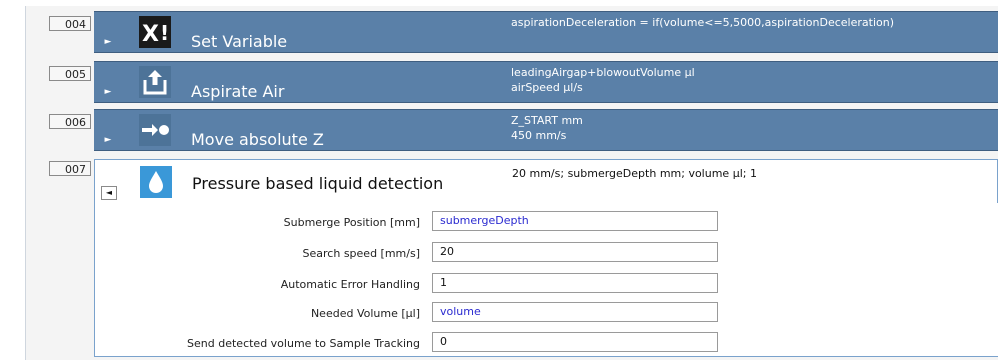 Image resolution: width=998 pixels, height=360 pixels. I want to click on step-row-move-absolute-z: ► Move absolute Z Z_START mm 450 mm/s, so click(546, 130).